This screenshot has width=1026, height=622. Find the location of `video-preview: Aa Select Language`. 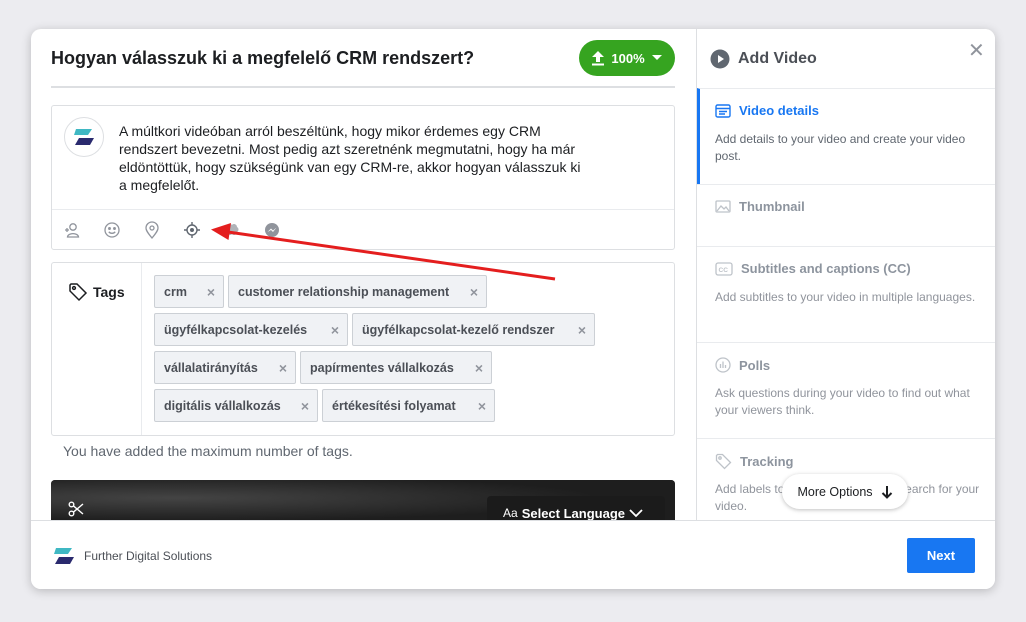

video-preview: Aa Select Language is located at coordinates (363, 502).